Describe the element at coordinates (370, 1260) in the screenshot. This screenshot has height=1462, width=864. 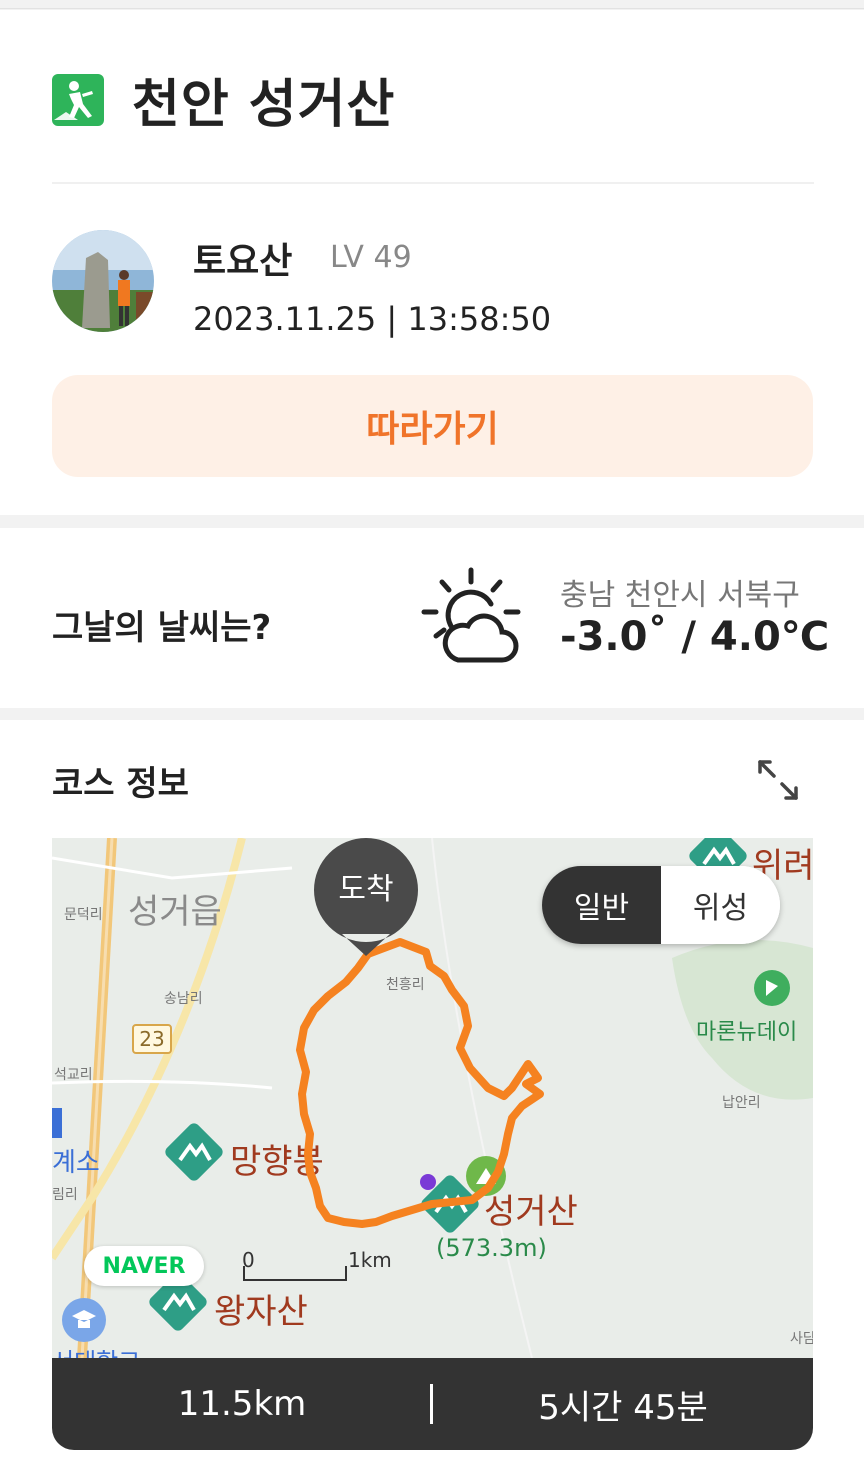
I see `scale-label-end: 1km` at that location.